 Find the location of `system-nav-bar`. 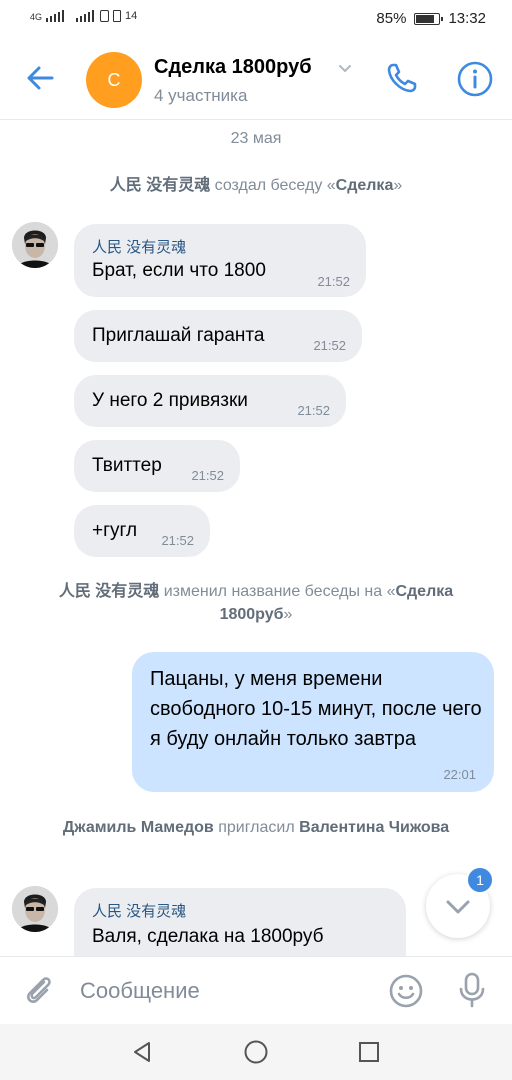

system-nav-bar is located at coordinates (256, 1052).